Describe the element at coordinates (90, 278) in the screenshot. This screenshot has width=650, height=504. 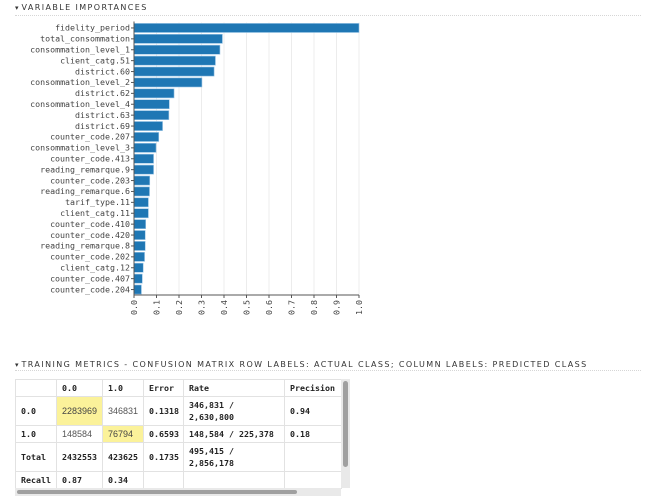
I see `y-tick-label: counter_code.407` at that location.